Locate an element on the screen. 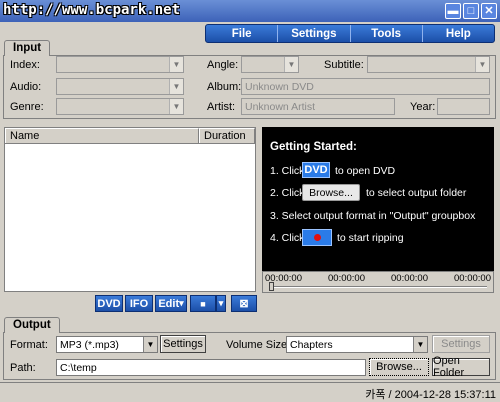 This screenshot has width=500, height=402. index-combo: ▼ is located at coordinates (120, 64).